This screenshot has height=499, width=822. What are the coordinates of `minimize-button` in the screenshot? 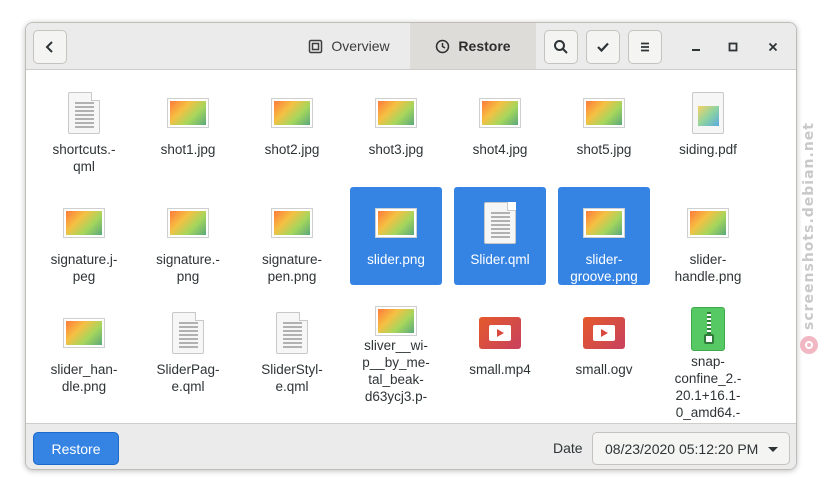 It's located at (696, 47).